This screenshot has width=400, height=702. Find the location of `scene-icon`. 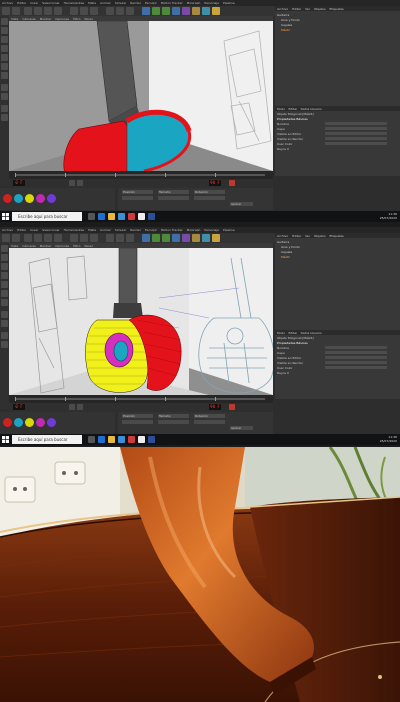

scene-icon is located at coordinates (196, 238).